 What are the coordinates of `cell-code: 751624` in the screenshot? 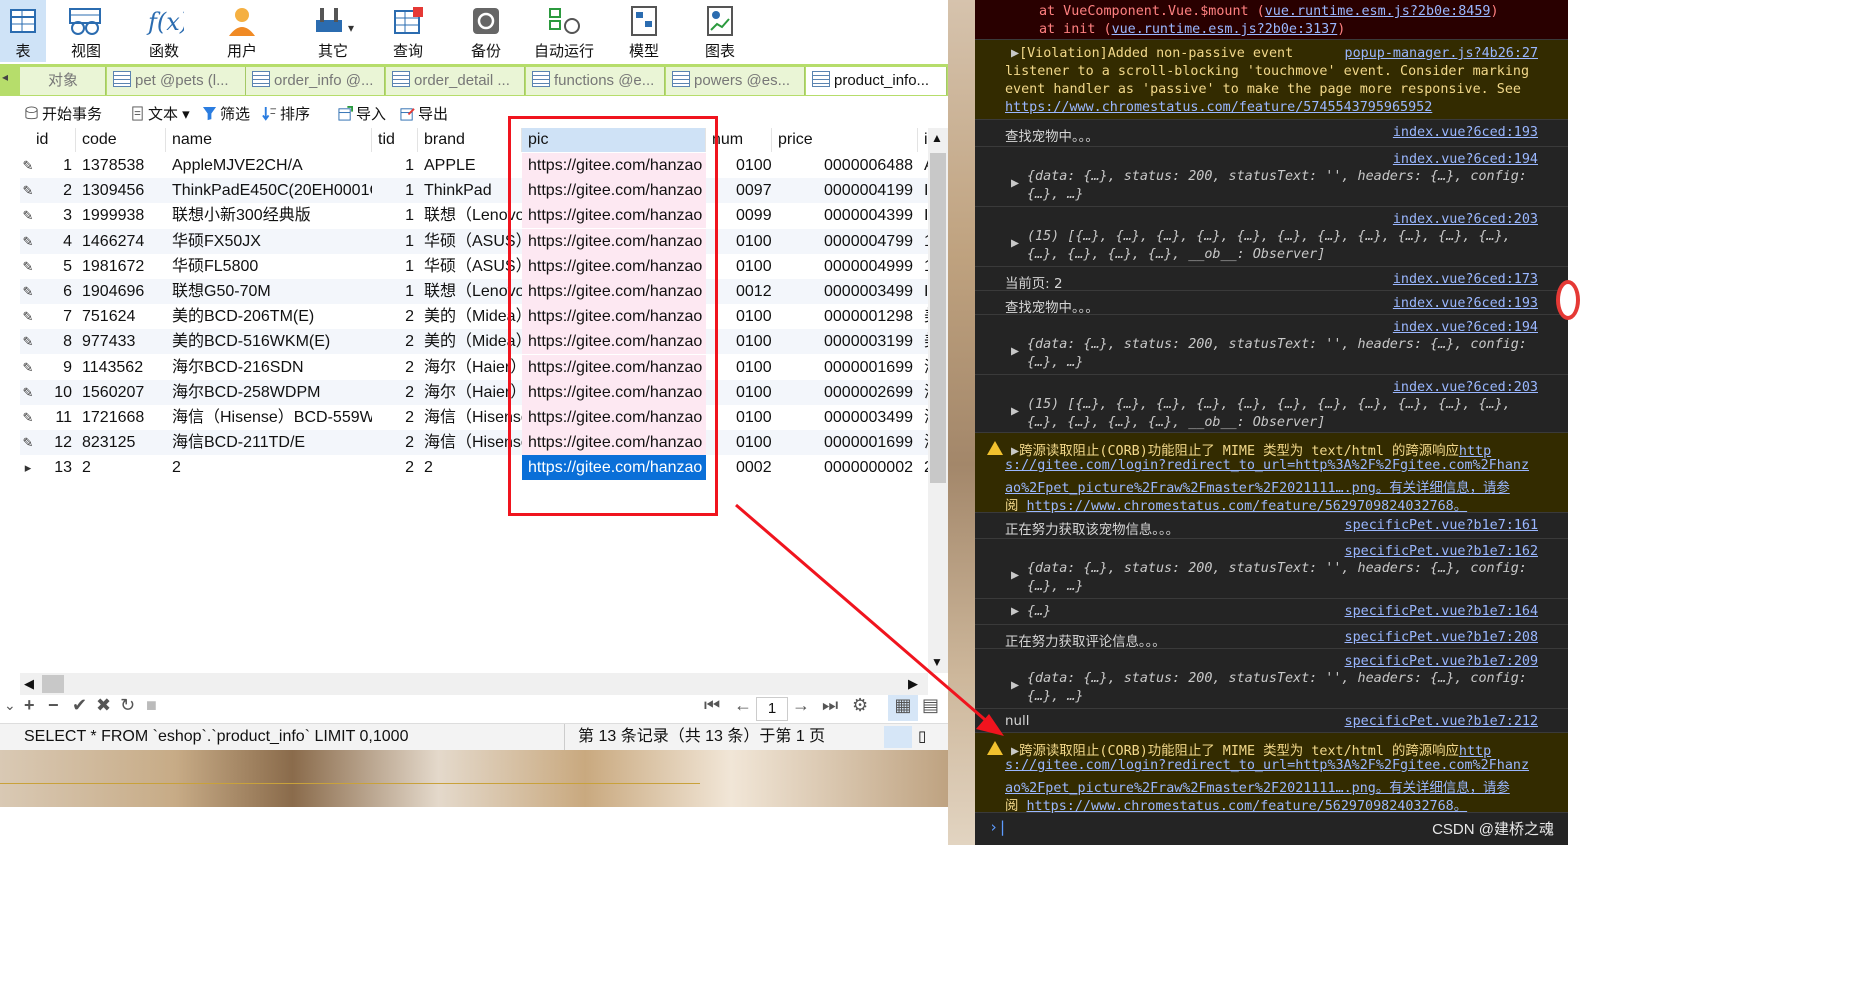 It's located at (121, 316).